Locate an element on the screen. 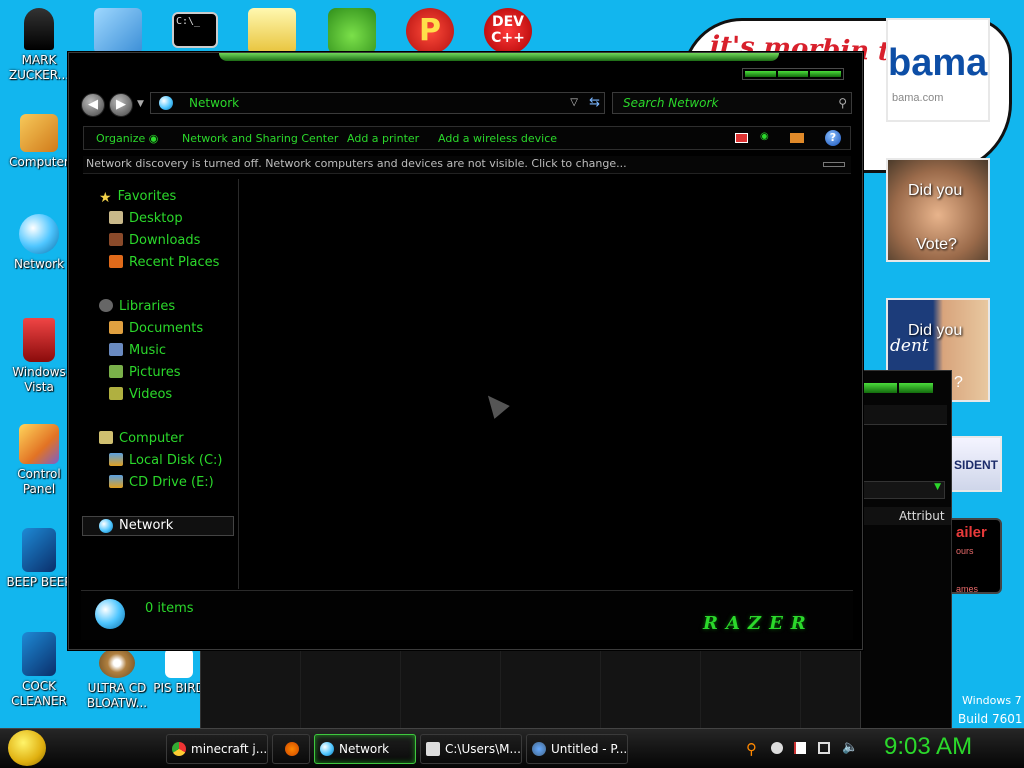 The width and height of the screenshot is (1024, 768). vote2-line3: ? is located at coordinates (958, 382).